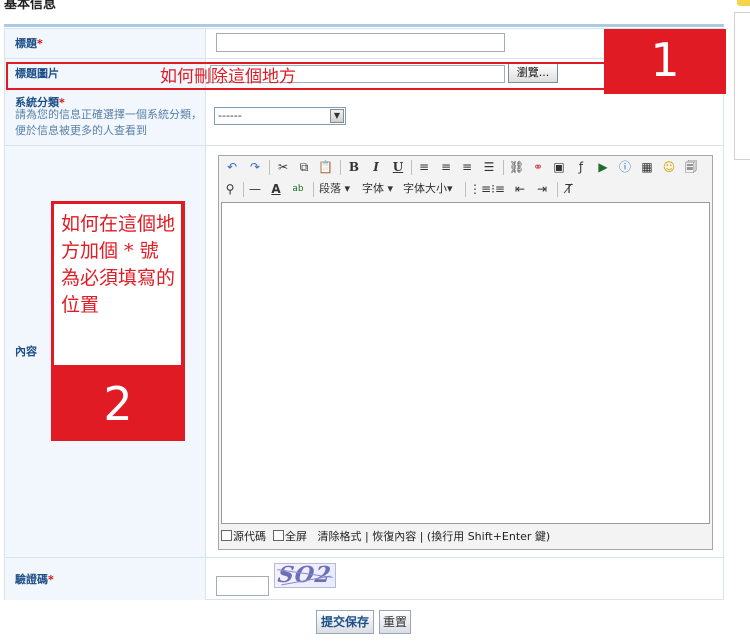  Describe the element at coordinates (34, 579) in the screenshot. I see `captcha-label: 驗證碼*` at that location.